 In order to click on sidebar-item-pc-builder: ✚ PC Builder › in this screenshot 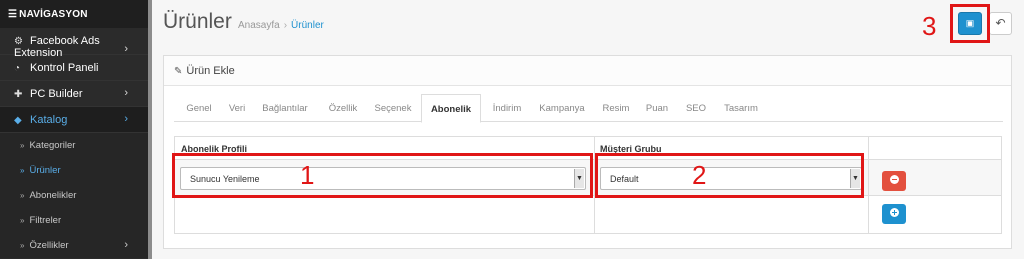, I will do `click(74, 94)`.